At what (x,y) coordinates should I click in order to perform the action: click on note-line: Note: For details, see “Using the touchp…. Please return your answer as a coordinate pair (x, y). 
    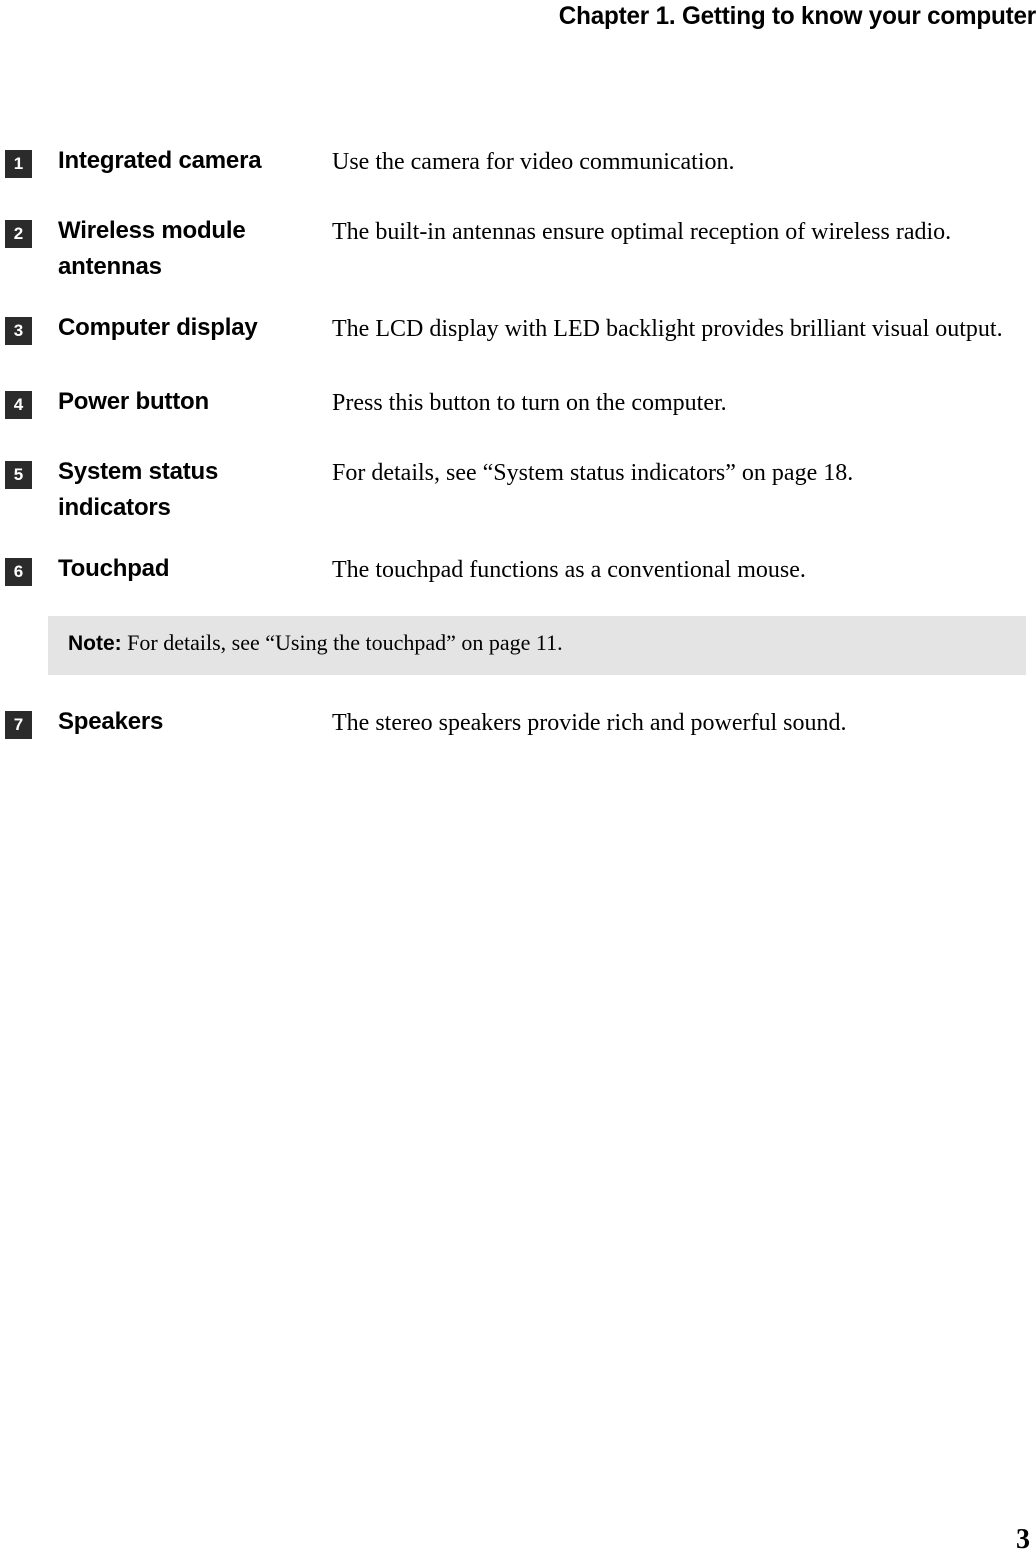
    Looking at the image, I should click on (547, 643).